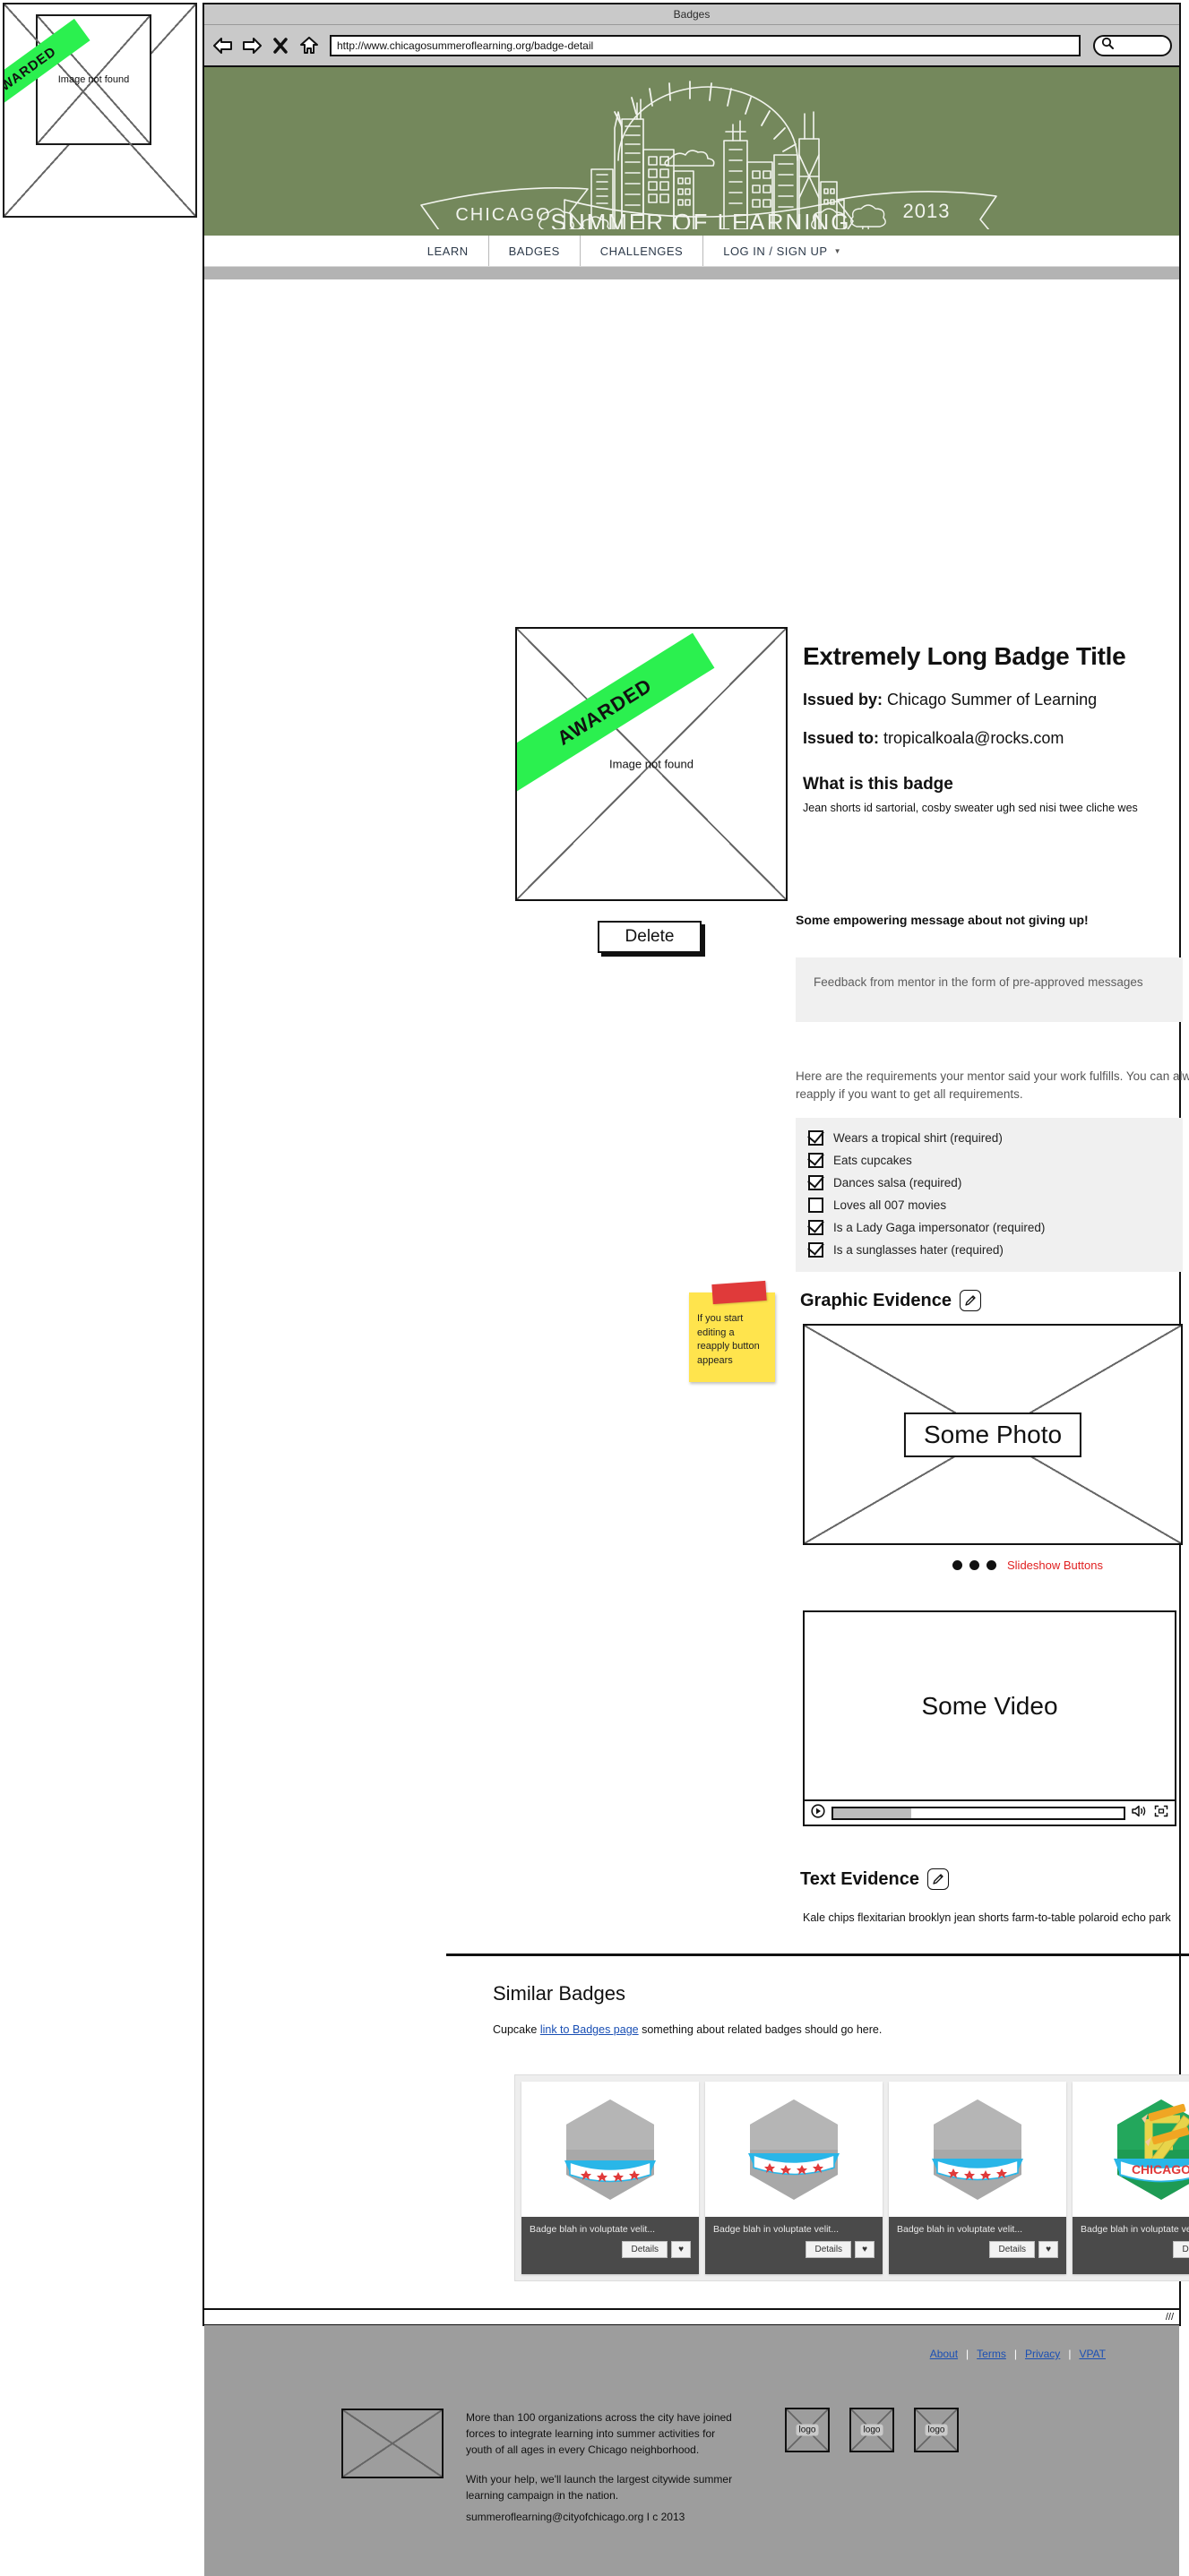  Describe the element at coordinates (739, 1292) in the screenshot. I see `tape-icon` at that location.